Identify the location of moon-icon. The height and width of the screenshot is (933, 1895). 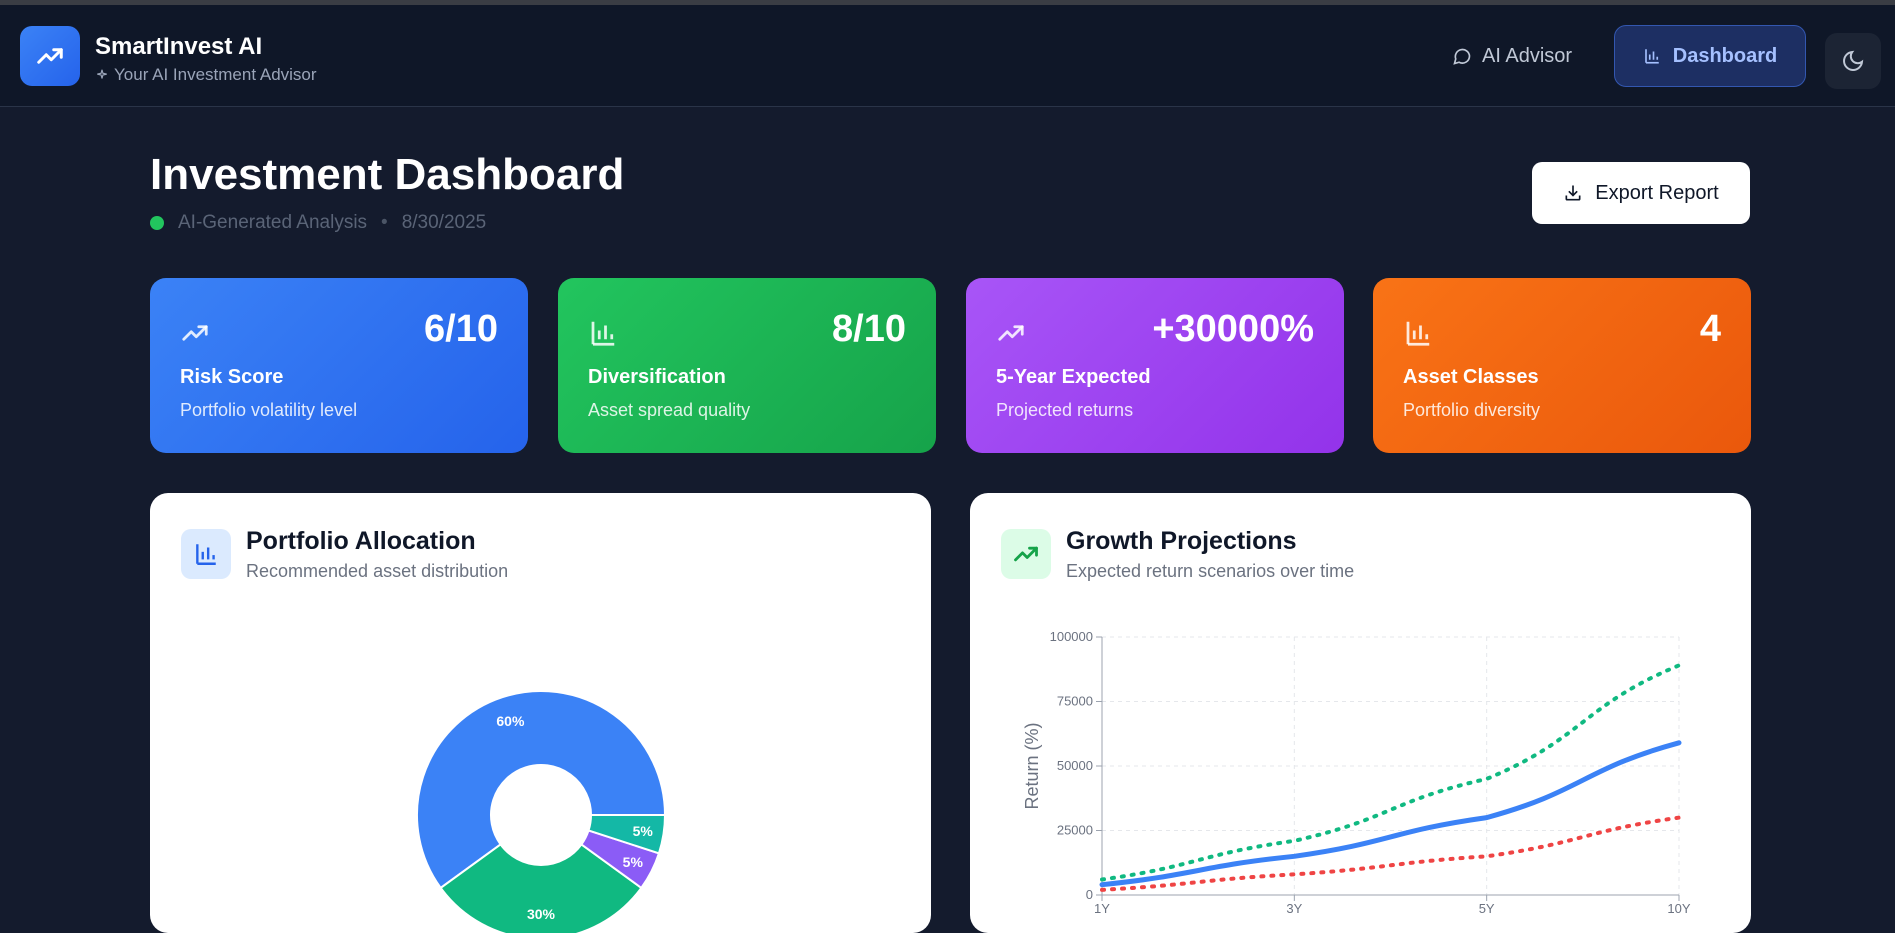
(1853, 60).